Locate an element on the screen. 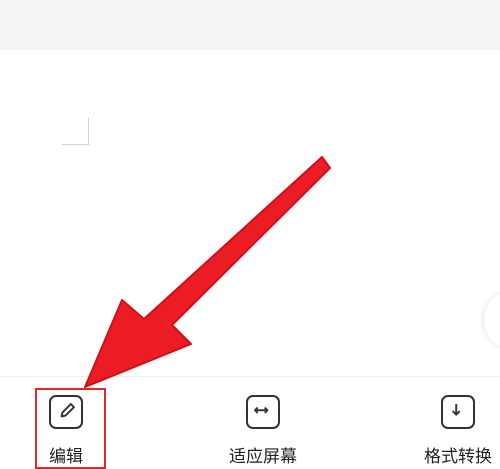  edit-label: 编辑 is located at coordinates (66, 457).